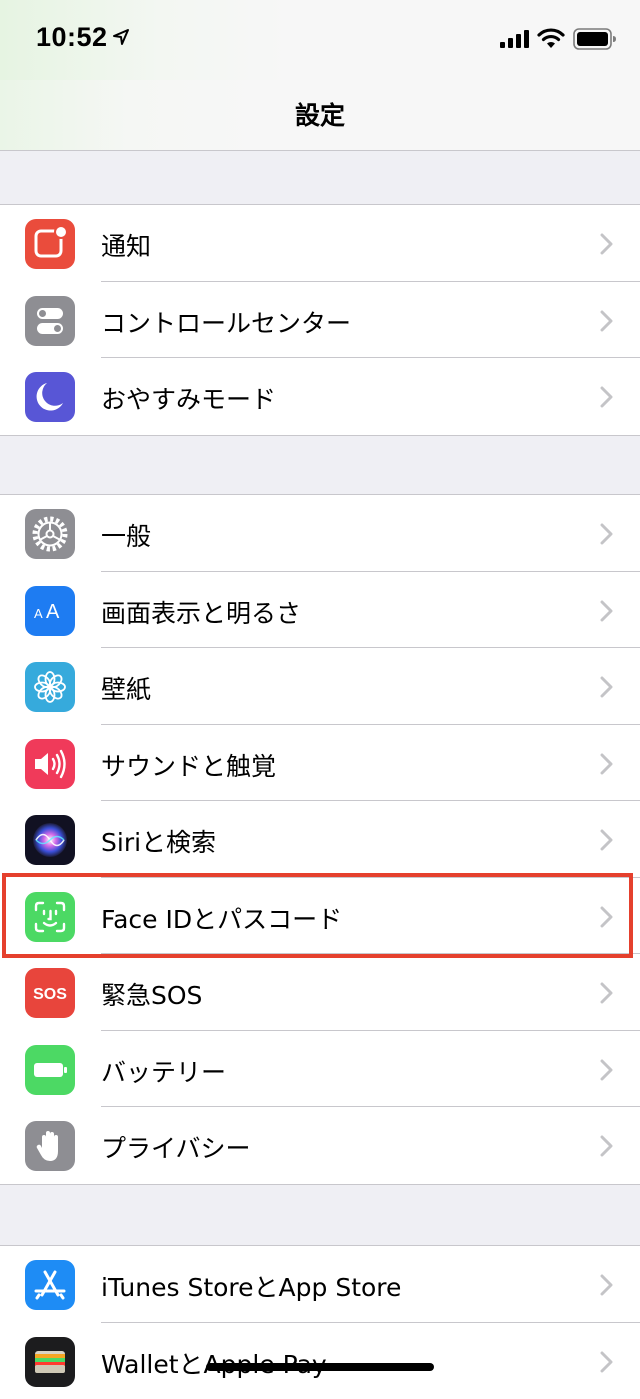 The image size is (640, 1399). I want to click on battery-settings-icon, so click(50, 1070).